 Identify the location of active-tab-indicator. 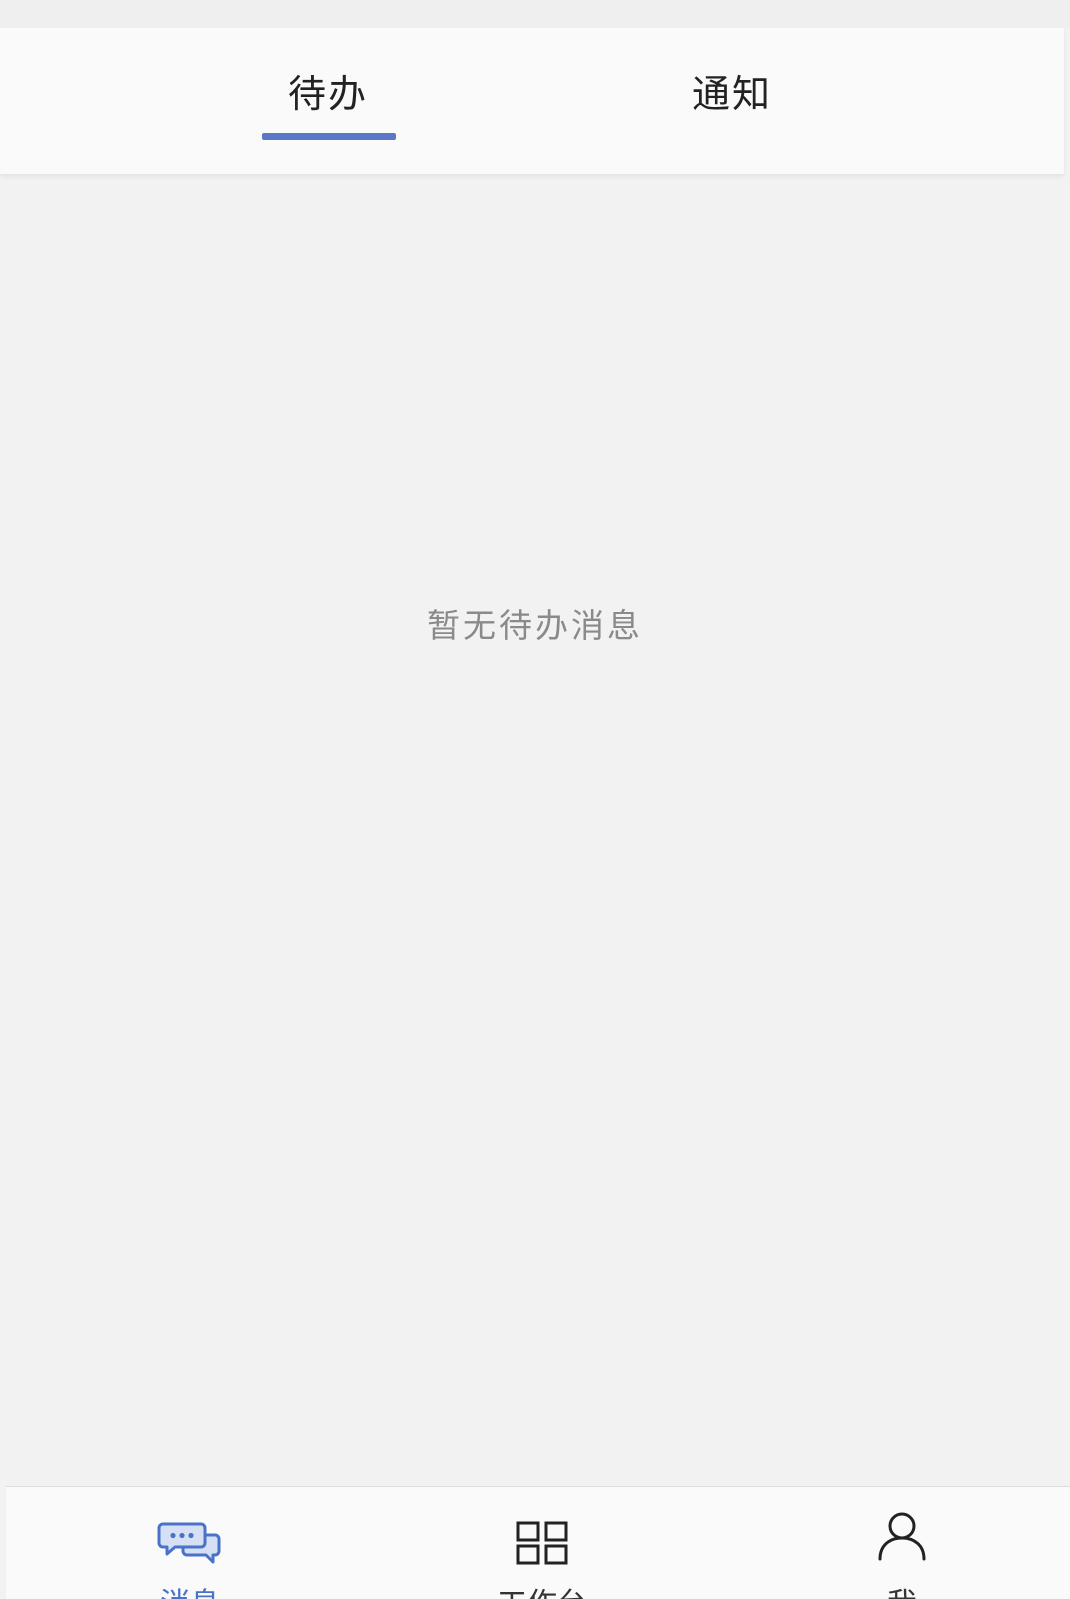
(329, 136).